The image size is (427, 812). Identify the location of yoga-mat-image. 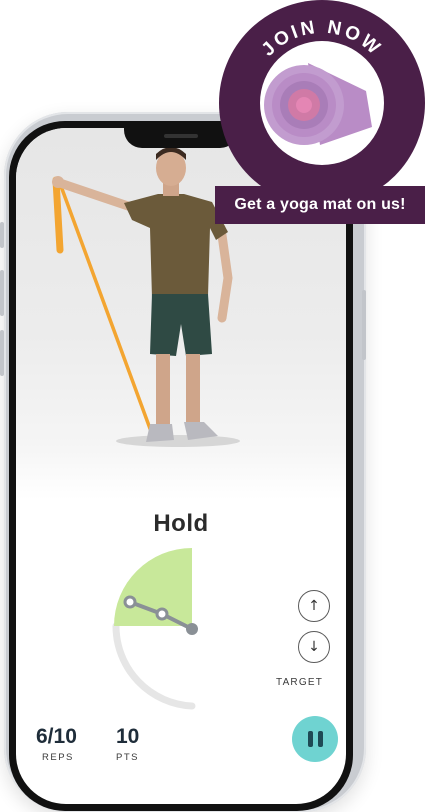
(322, 103).